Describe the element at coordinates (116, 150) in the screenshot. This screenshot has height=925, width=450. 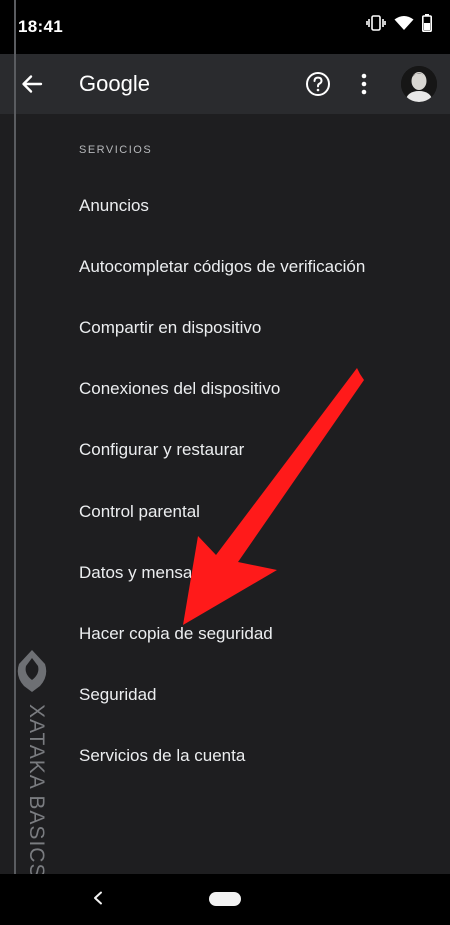
I see `section-header: SERVICIOS` at that location.